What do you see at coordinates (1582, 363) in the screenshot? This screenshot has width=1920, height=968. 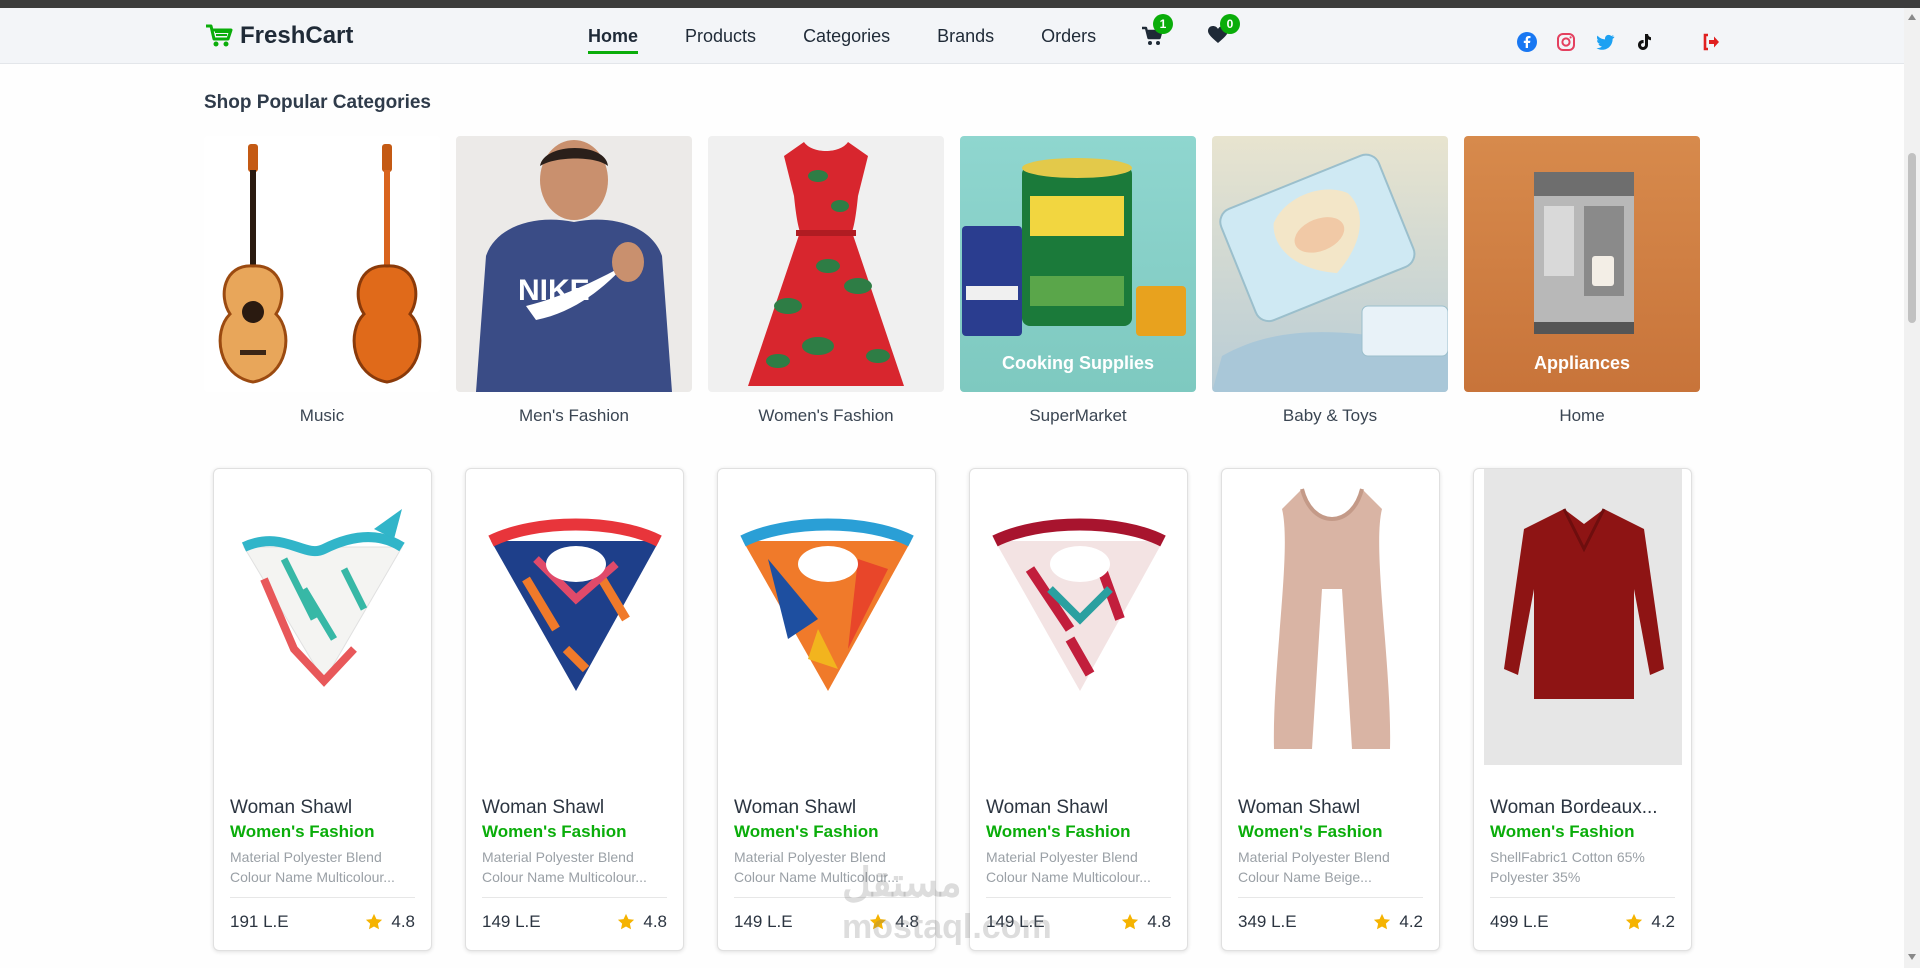 I see `category-overlay-text: Appliances` at bounding box center [1582, 363].